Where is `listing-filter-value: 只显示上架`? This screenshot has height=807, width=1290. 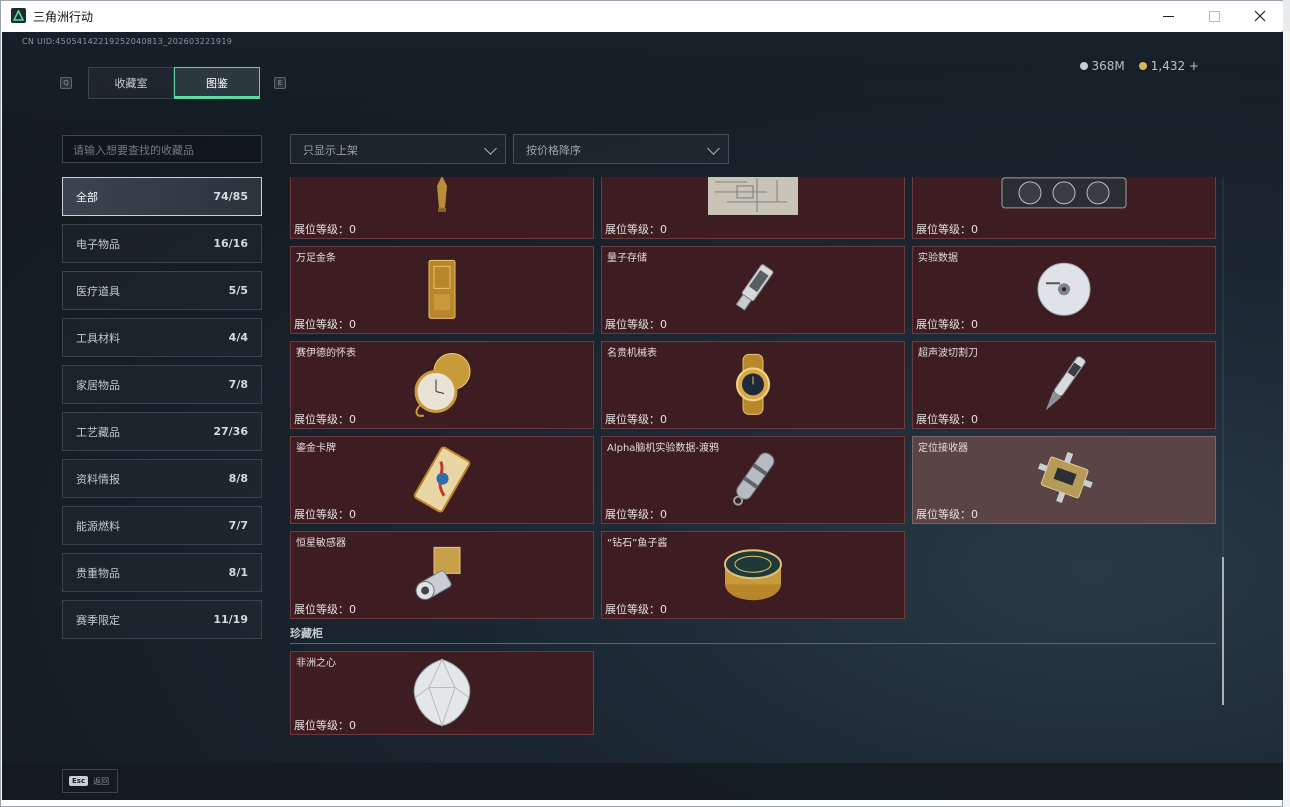
listing-filter-value: 只显示上架 is located at coordinates (330, 150).